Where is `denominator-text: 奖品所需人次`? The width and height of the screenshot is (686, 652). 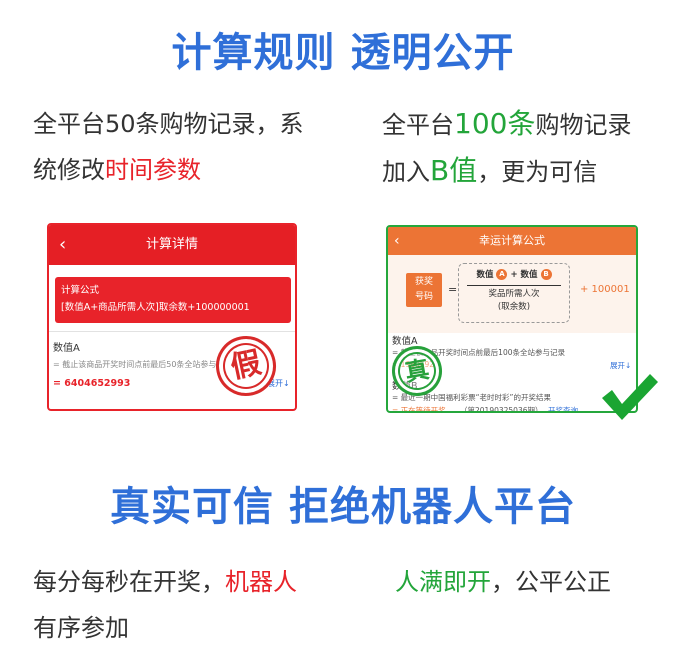 denominator-text: 奖品所需人次 is located at coordinates (514, 294).